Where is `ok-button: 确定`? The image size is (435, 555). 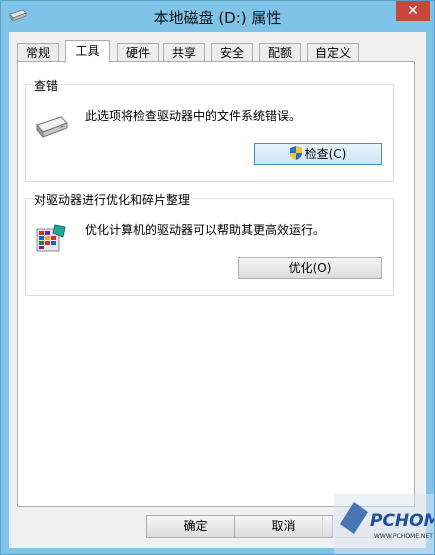 ok-button: 确定 is located at coordinates (195, 526).